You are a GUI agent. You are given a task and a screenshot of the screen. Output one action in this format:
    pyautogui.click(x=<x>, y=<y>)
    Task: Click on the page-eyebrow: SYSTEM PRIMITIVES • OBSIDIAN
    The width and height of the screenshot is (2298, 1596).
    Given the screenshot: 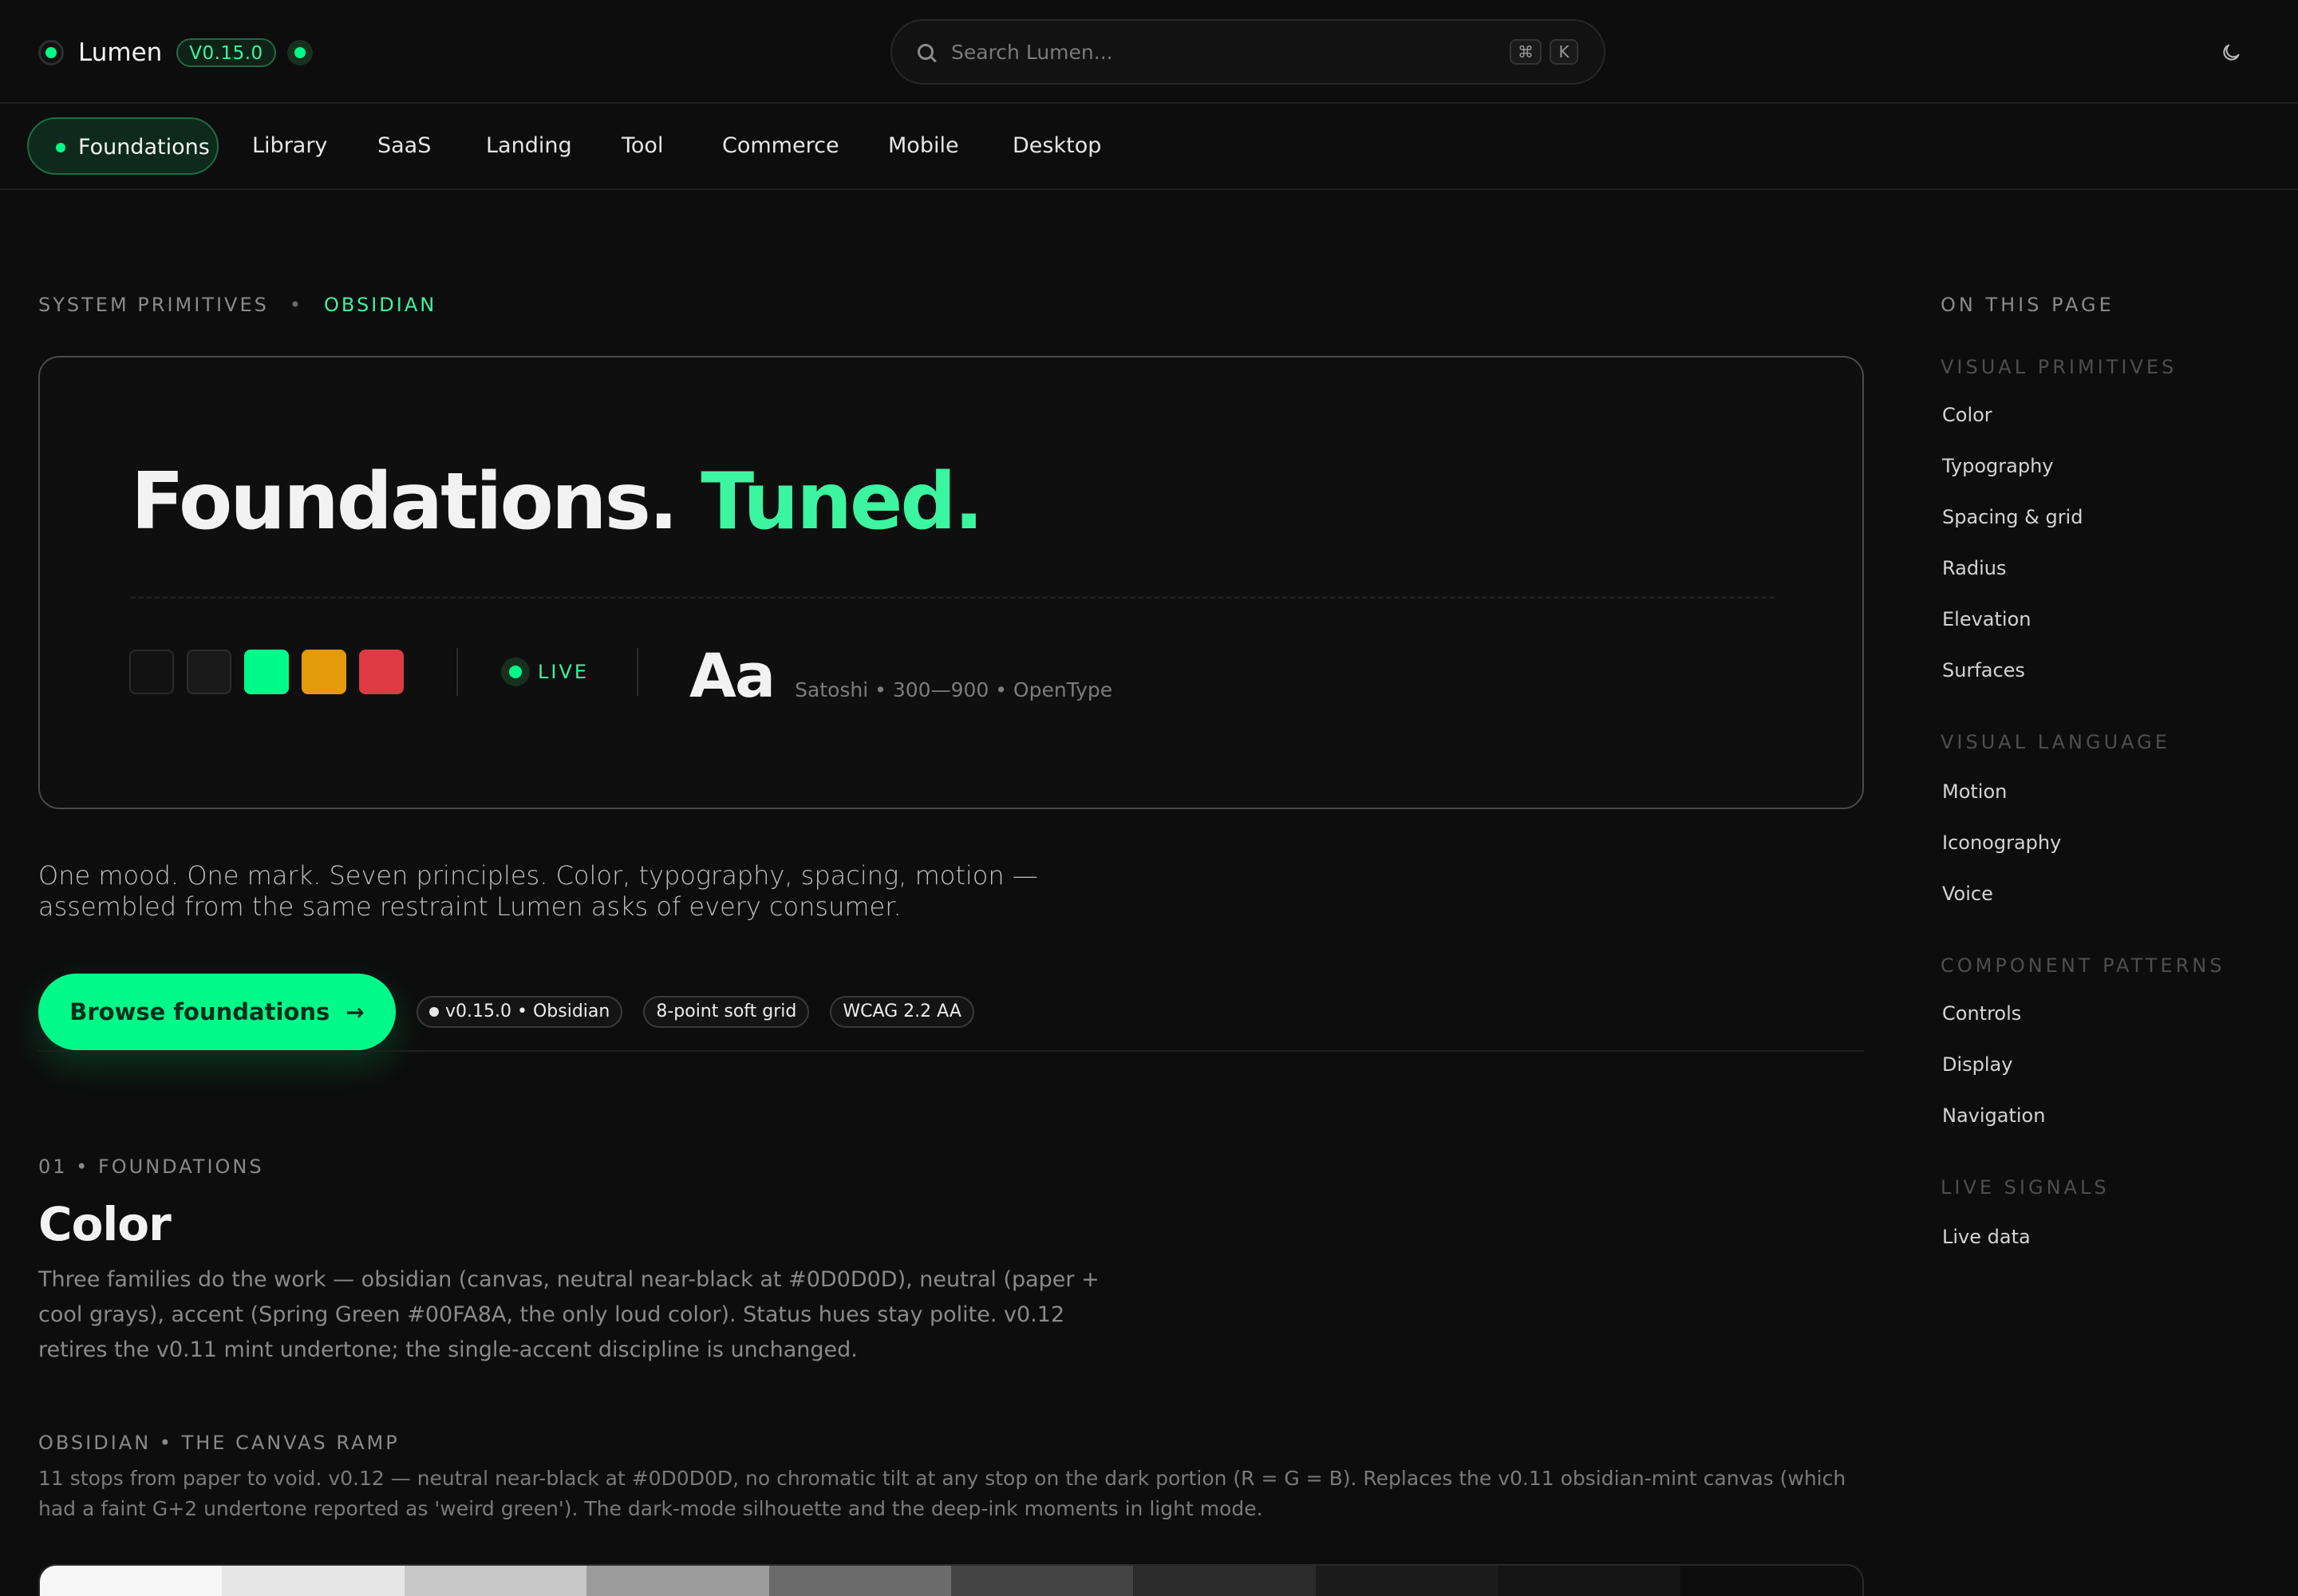 What is the action you would take?
    pyautogui.click(x=237, y=305)
    